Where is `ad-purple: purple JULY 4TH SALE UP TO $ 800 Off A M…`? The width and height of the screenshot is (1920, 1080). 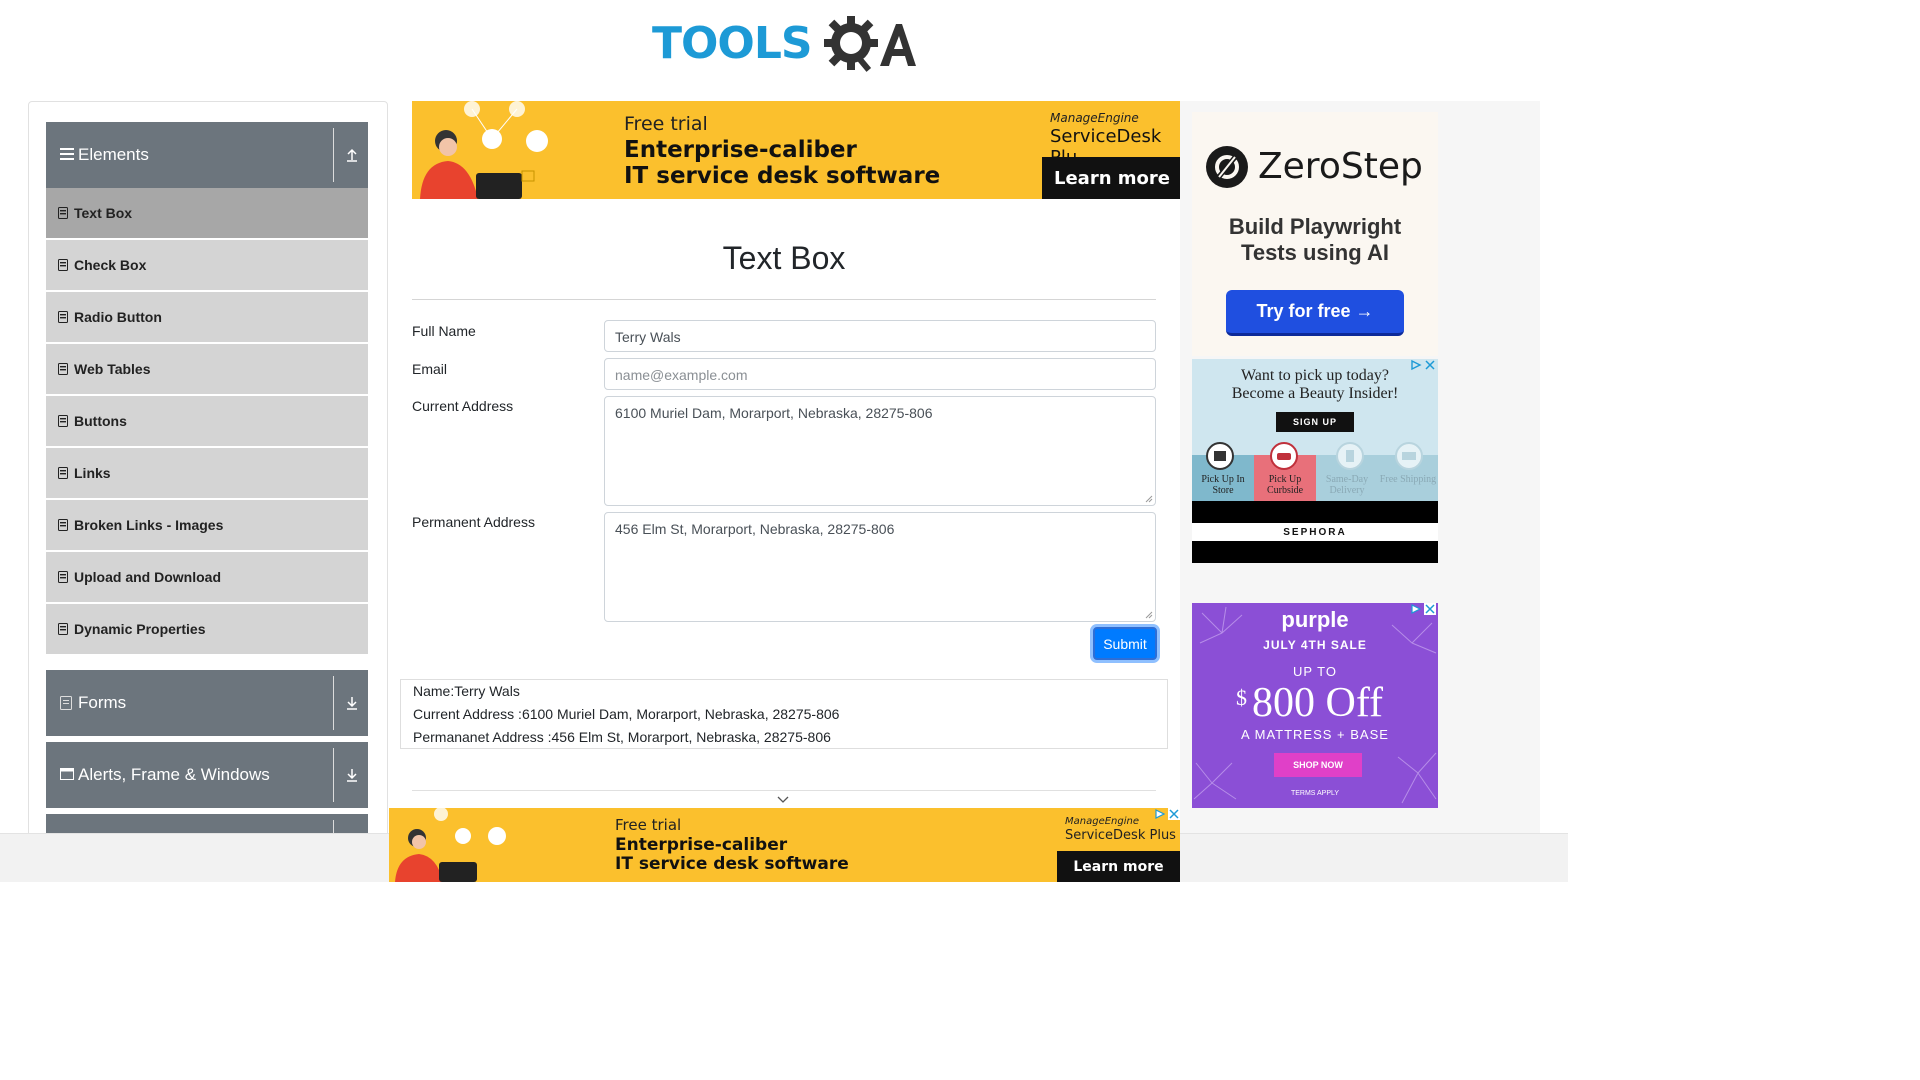
ad-purple: purple JULY 4TH SALE UP TO $ 800 Off A M… is located at coordinates (1315, 705).